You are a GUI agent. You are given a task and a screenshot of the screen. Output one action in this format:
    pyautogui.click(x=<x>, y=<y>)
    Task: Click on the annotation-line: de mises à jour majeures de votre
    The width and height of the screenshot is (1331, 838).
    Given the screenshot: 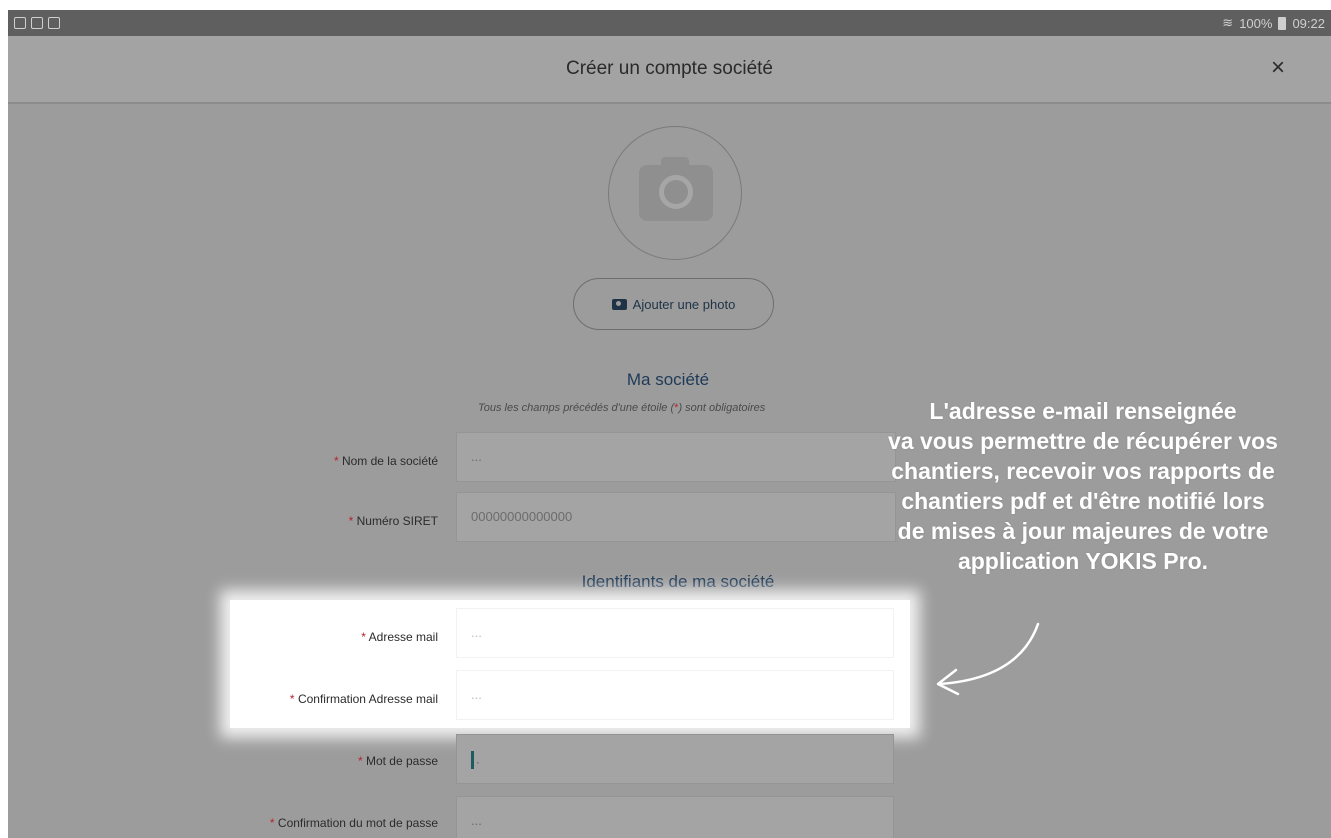 What is the action you would take?
    pyautogui.click(x=1083, y=531)
    